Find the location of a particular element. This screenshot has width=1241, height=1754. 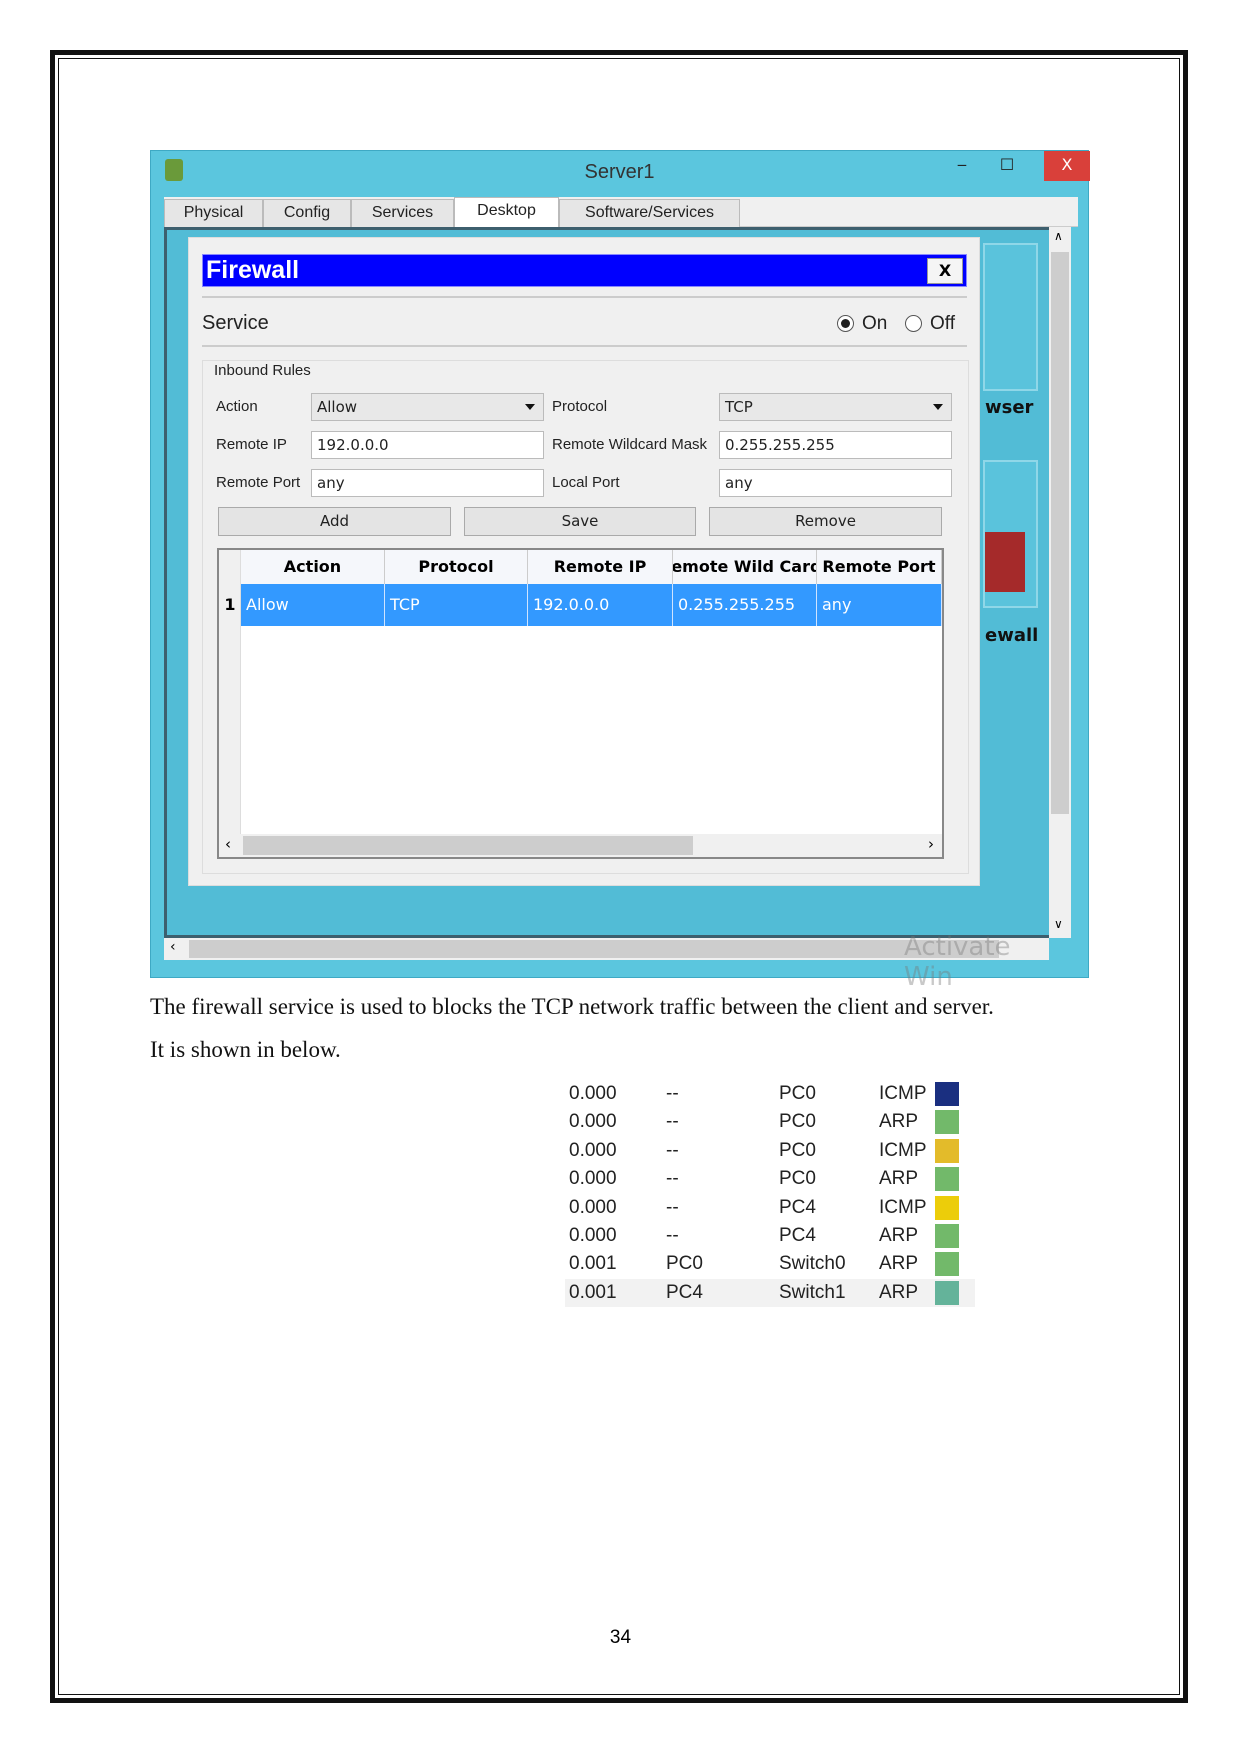

protocol-select: TCP is located at coordinates (835, 407).